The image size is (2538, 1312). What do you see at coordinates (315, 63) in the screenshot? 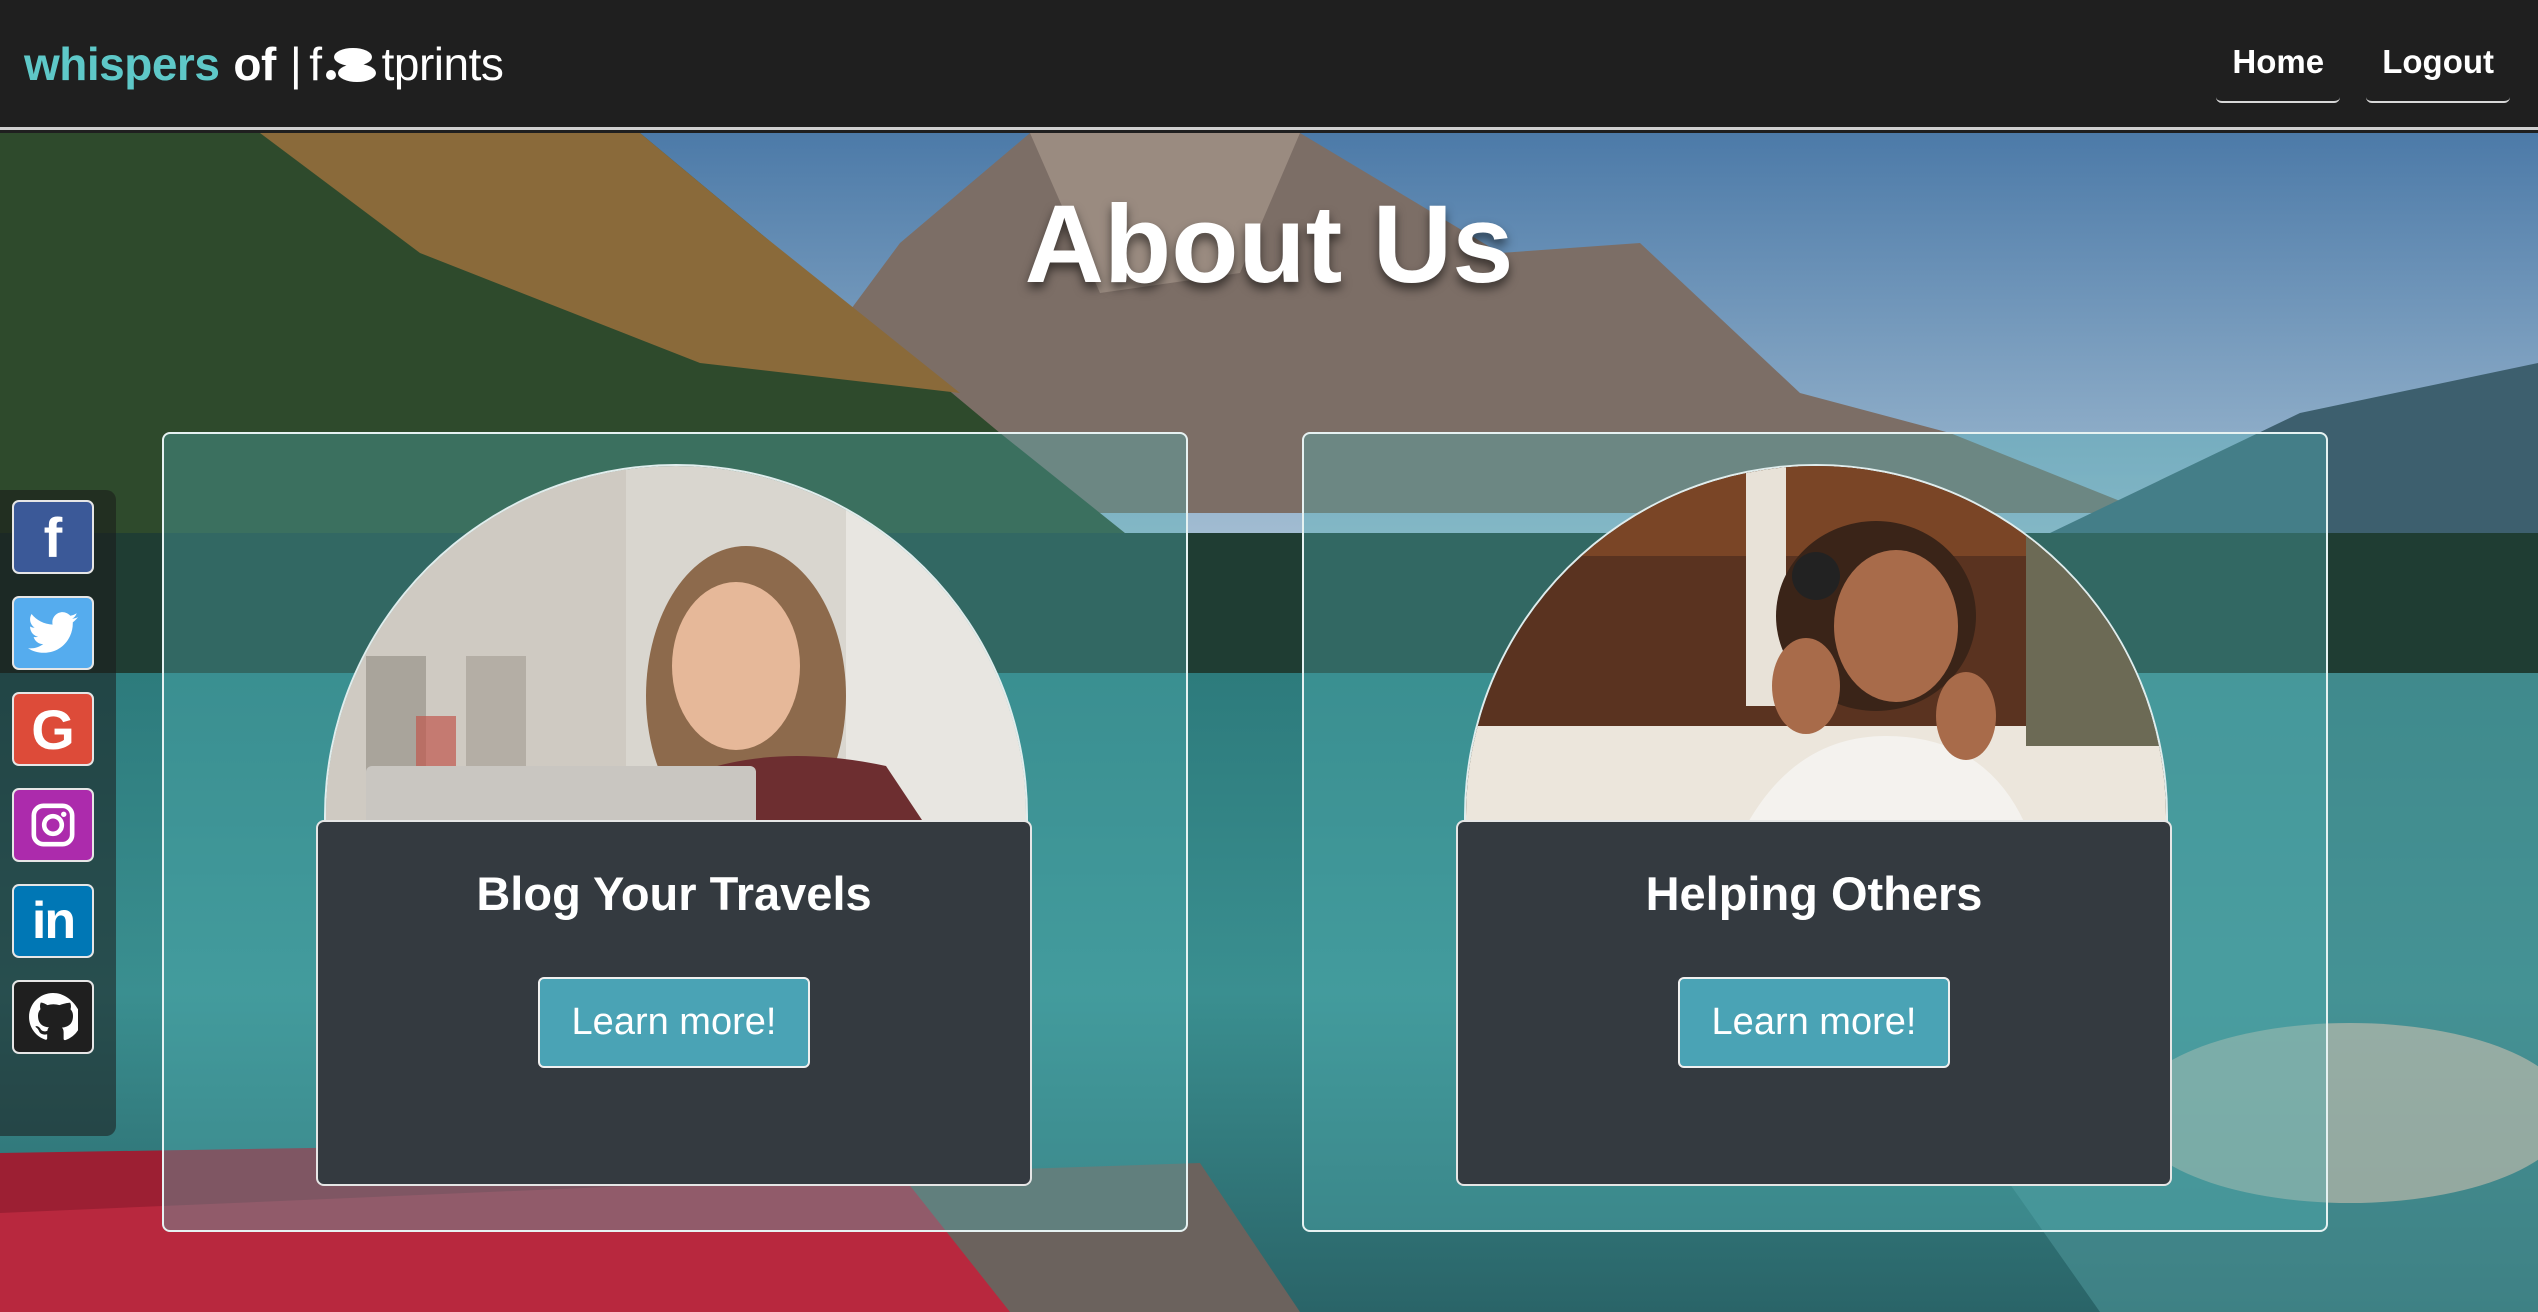
I see `brand-letter-f: f` at bounding box center [315, 63].